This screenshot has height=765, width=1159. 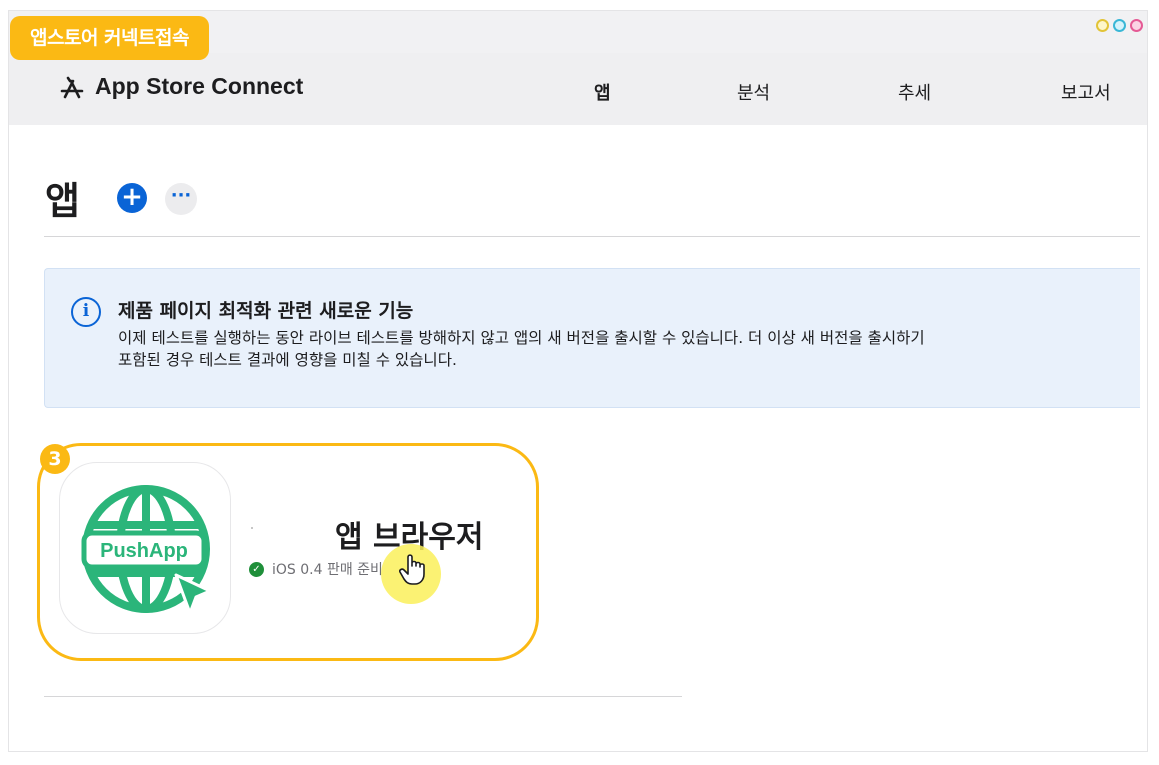 I want to click on globe-icon: PushApp, so click(x=146, y=550).